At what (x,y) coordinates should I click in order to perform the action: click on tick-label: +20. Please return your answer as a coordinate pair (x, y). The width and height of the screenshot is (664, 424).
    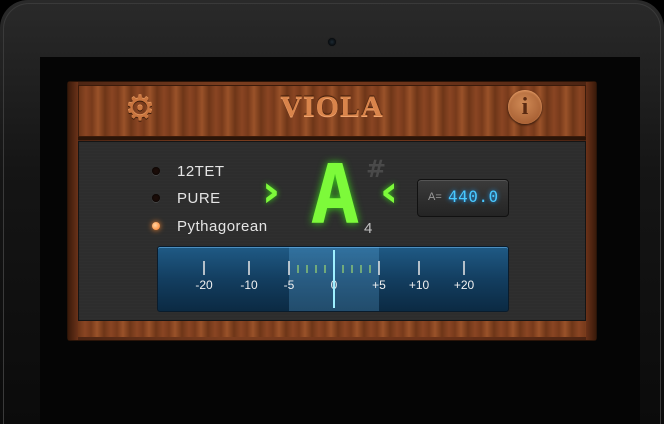
    Looking at the image, I should click on (464, 285).